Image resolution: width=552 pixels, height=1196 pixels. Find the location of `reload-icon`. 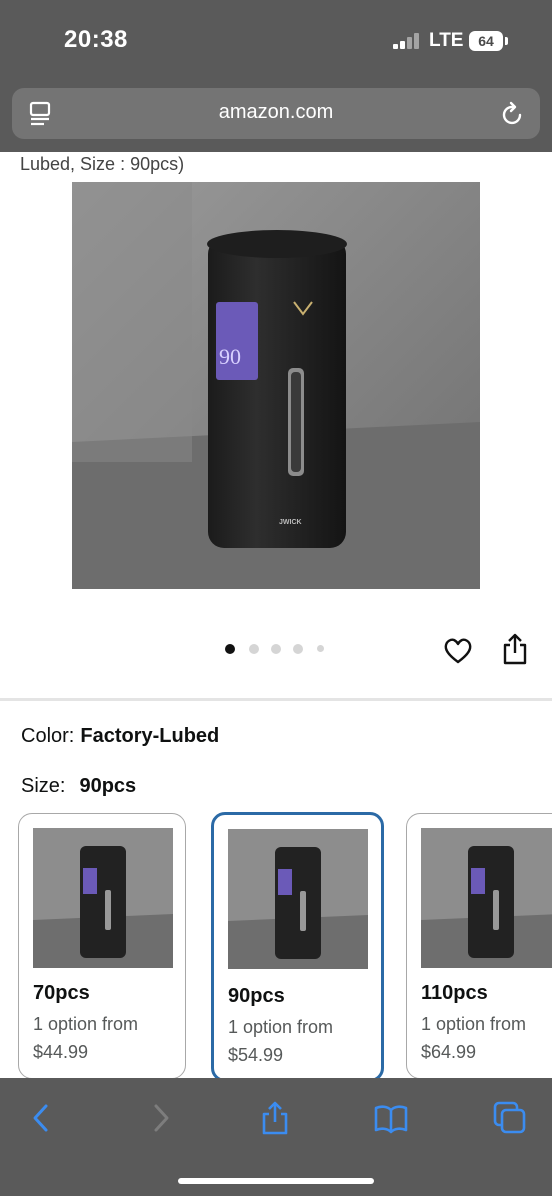

reload-icon is located at coordinates (513, 114).